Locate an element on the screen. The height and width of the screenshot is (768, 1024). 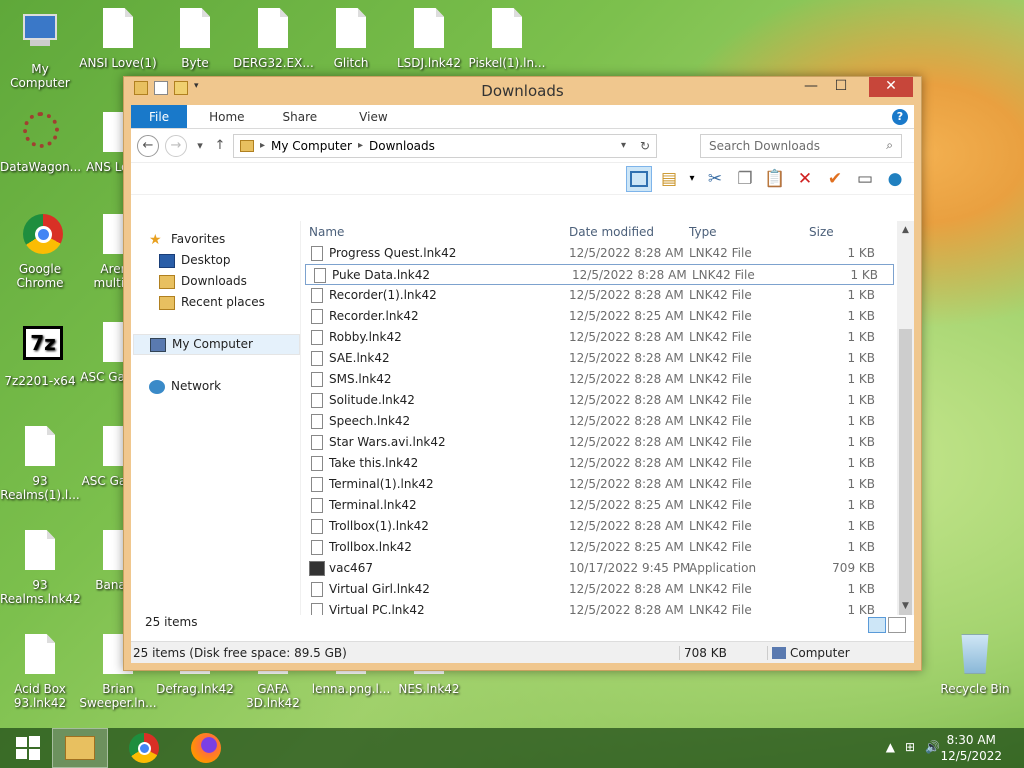
column-name: Name is located at coordinates (326, 232).